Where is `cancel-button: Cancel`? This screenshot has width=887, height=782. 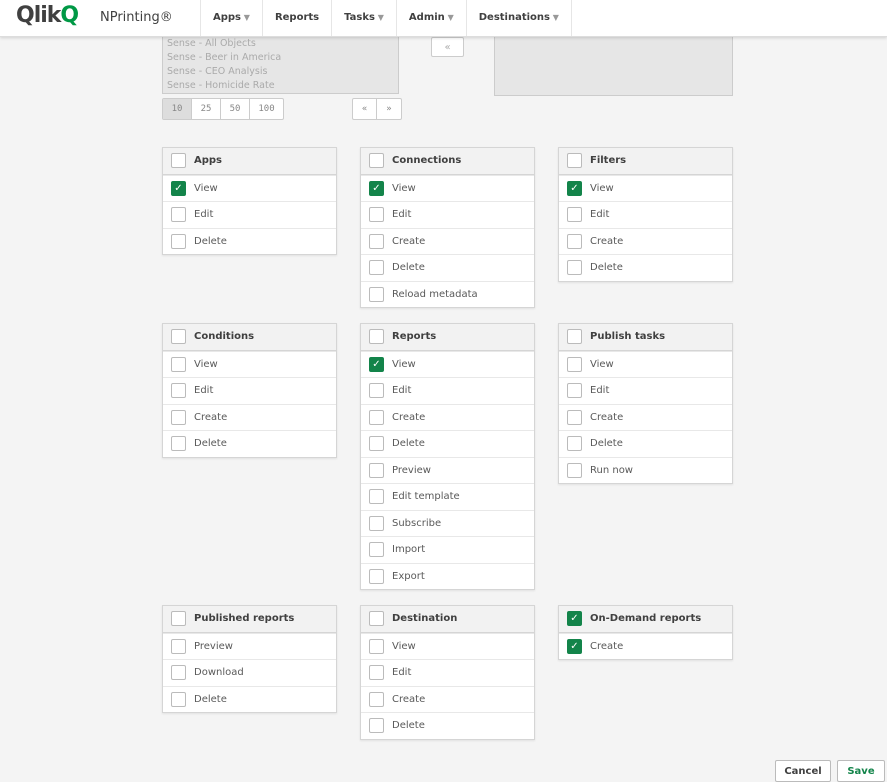 cancel-button: Cancel is located at coordinates (803, 771).